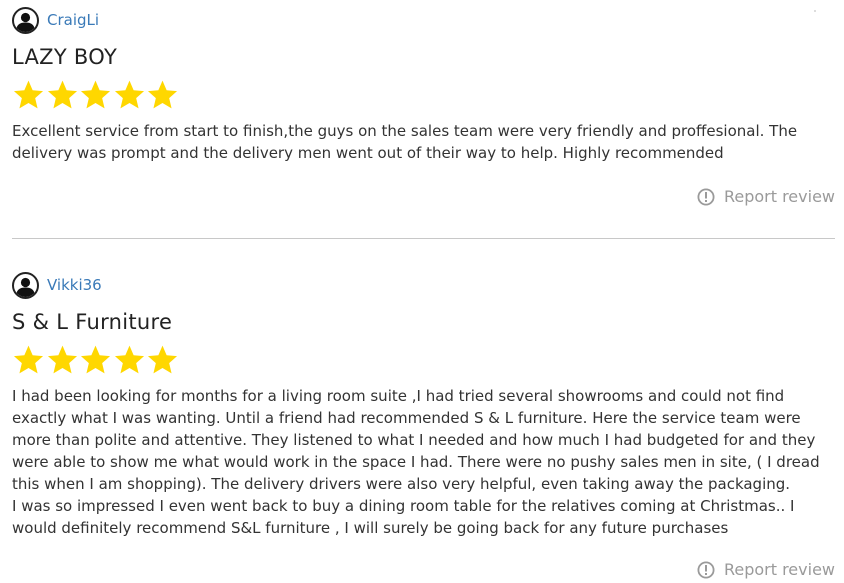 Image resolution: width=844 pixels, height=583 pixels. Describe the element at coordinates (423, 238) in the screenshot. I see `review-divider` at that location.